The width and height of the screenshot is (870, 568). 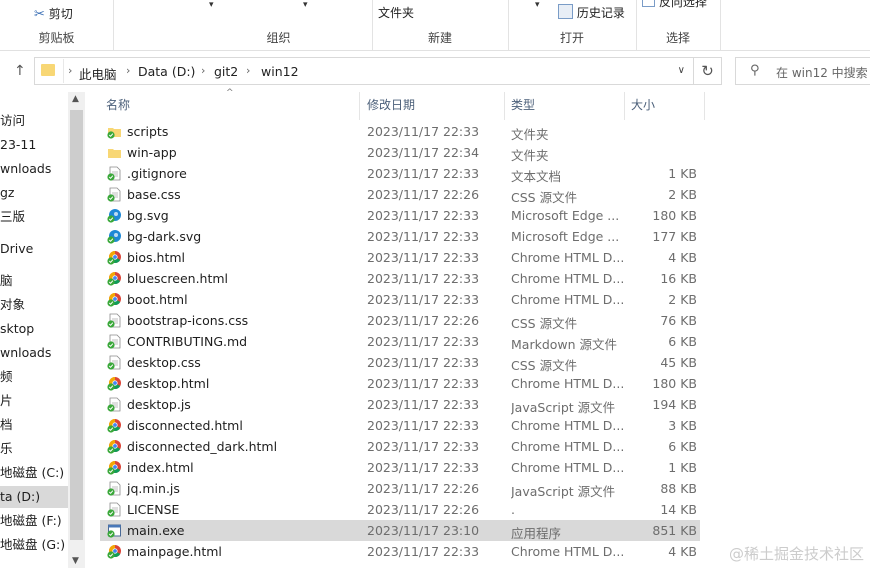 I want to click on file-size: 45 KB, so click(x=678, y=362).